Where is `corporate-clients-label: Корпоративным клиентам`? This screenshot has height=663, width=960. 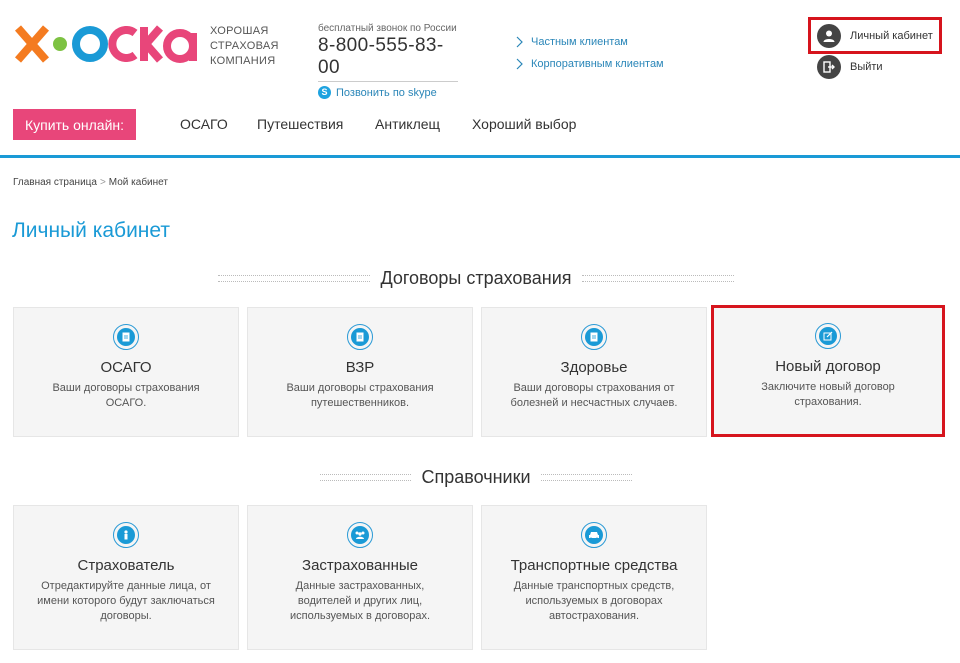
corporate-clients-label: Корпоративным клиентам is located at coordinates (597, 64).